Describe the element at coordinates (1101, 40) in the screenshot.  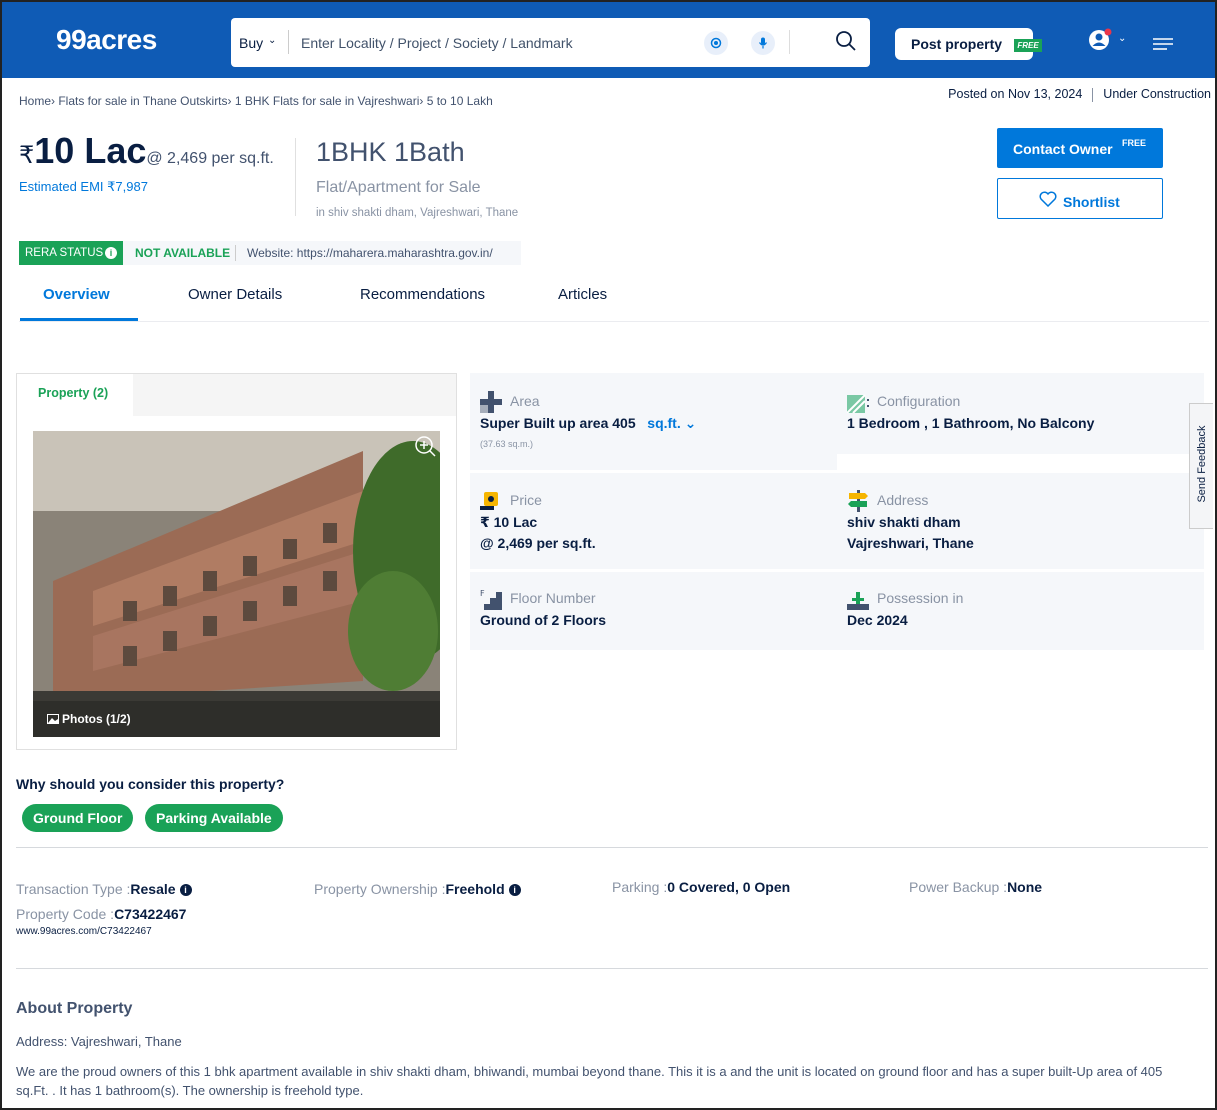
I see `user-icon` at that location.